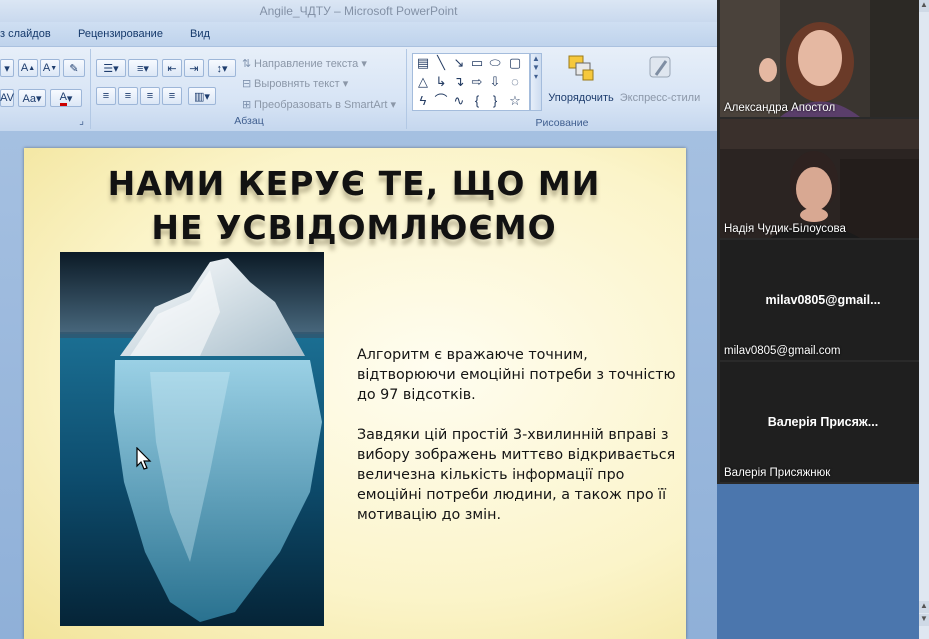 This screenshot has height=639, width=929. What do you see at coordinates (515, 101) in the screenshot?
I see `star-shape-icon: ☆` at bounding box center [515, 101].